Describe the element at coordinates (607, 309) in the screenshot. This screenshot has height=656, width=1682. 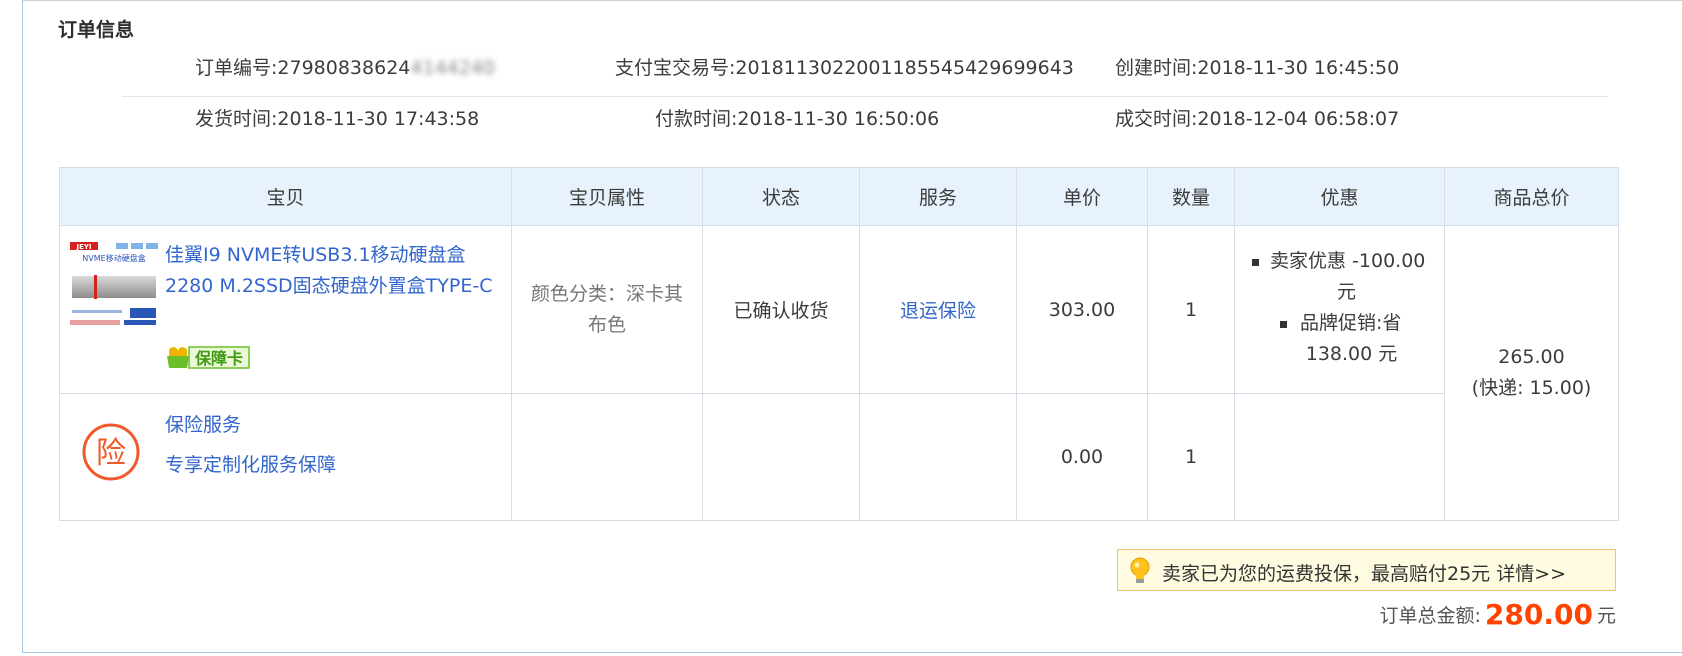
I see `product-attribute: 颜色分类：深卡其布色` at that location.